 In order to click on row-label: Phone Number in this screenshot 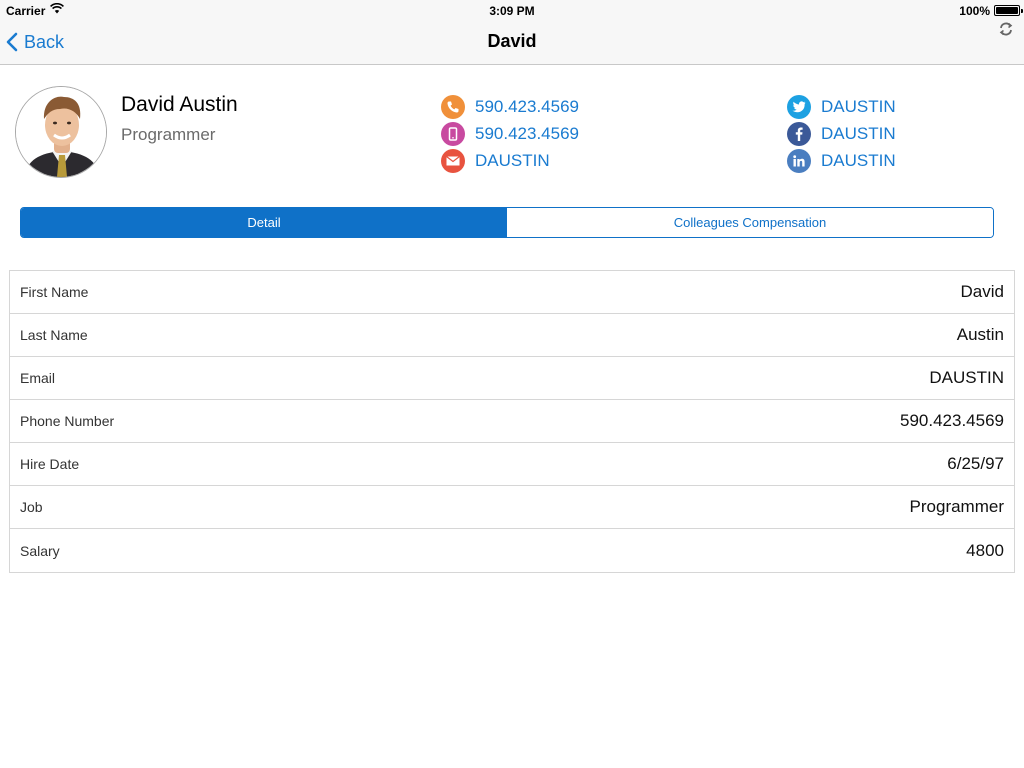, I will do `click(67, 421)`.